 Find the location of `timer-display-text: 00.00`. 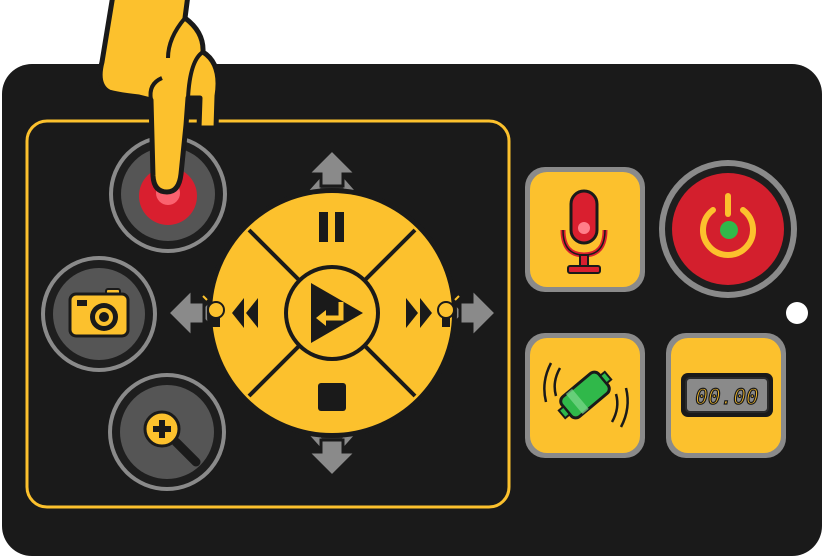

timer-display-text: 00.00 is located at coordinates (726, 397).